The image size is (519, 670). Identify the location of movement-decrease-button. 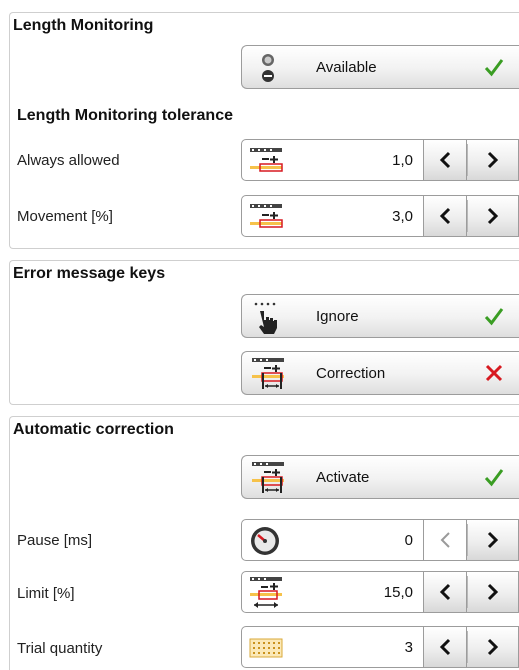
(445, 216).